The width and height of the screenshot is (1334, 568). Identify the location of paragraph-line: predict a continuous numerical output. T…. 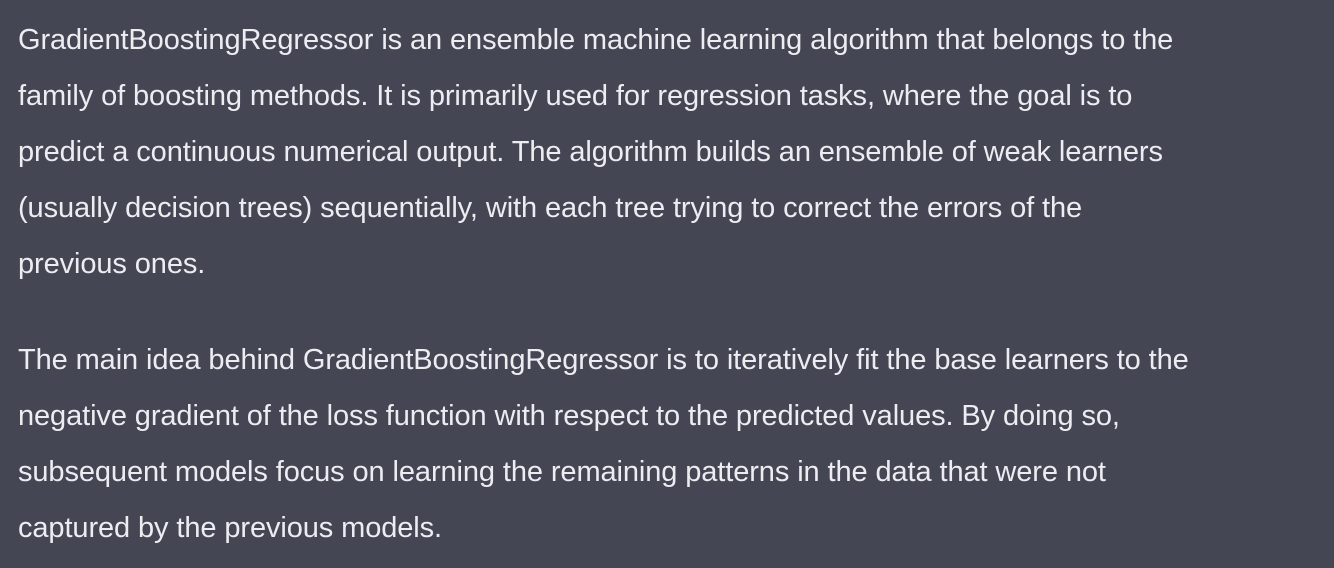
(590, 152).